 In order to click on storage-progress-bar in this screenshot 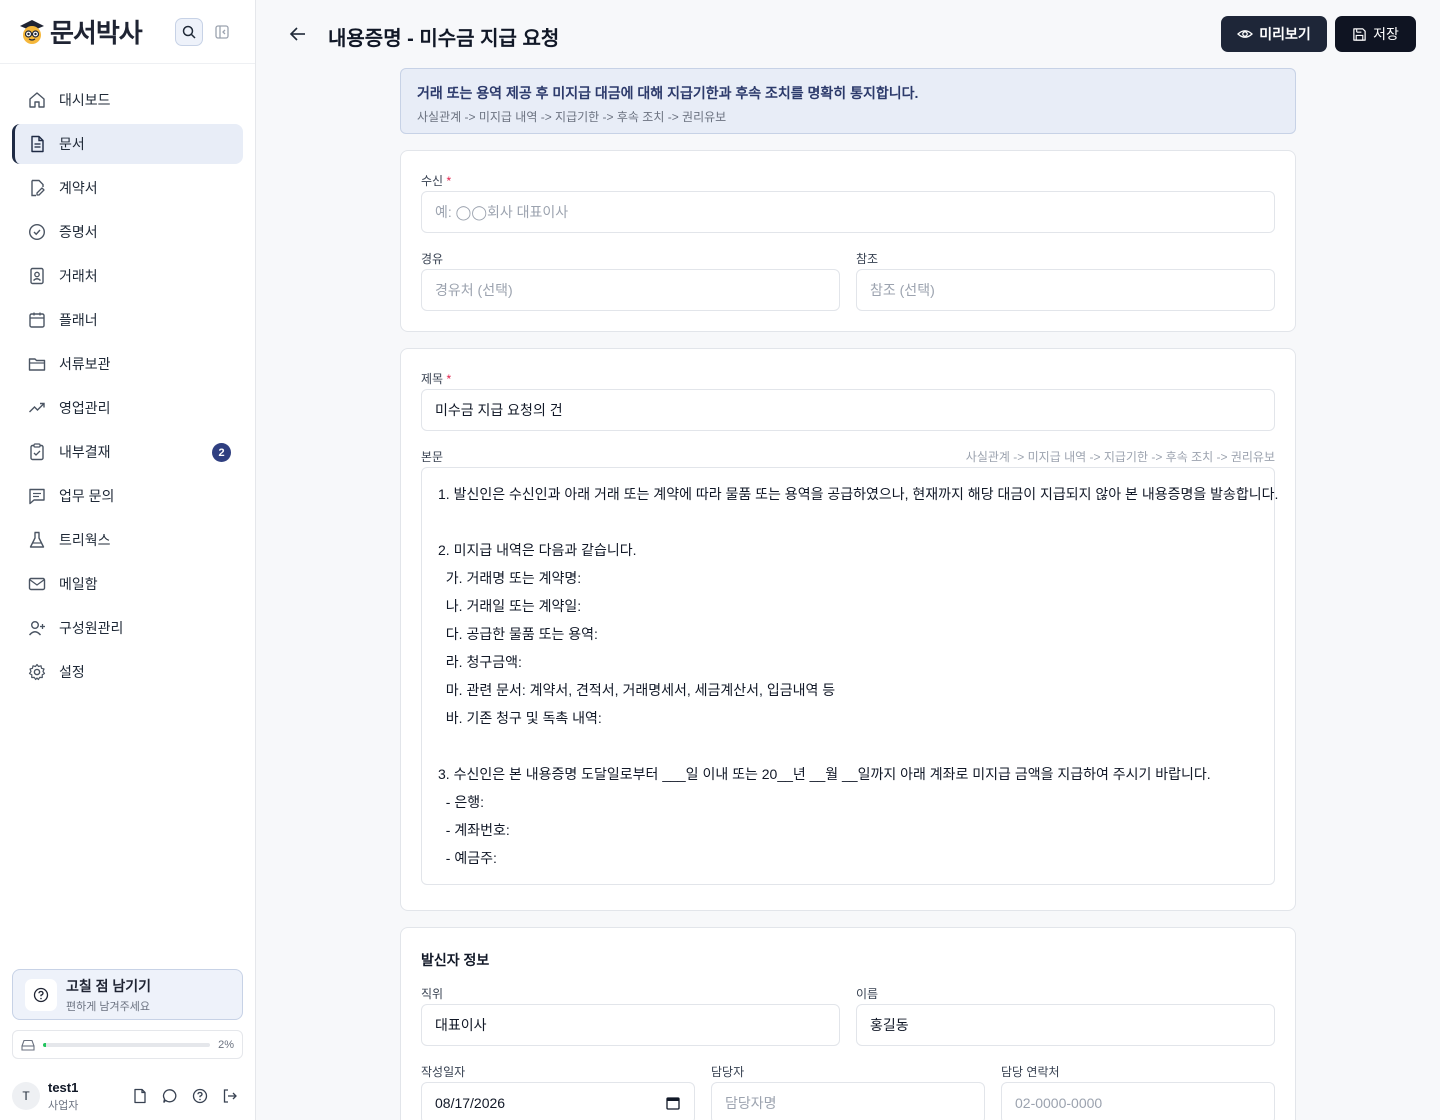, I will do `click(127, 1044)`.